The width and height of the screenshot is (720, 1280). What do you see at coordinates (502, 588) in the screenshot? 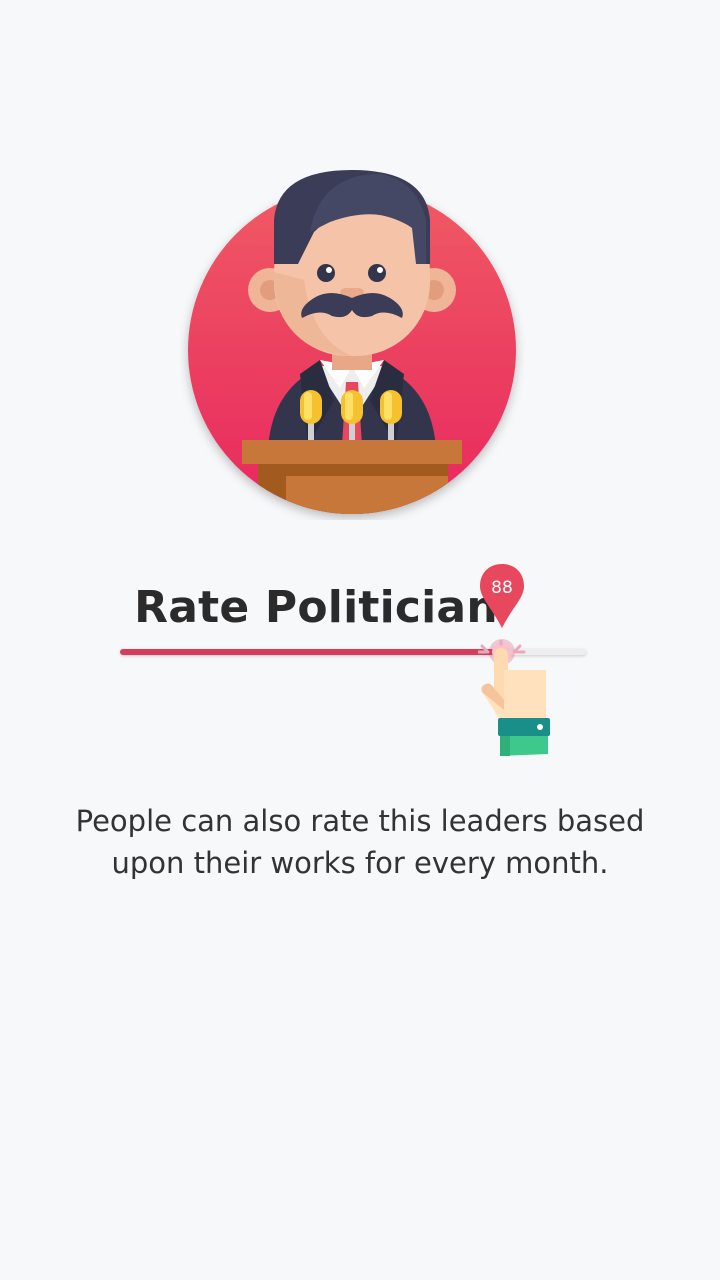
I see `rating-value: 88` at bounding box center [502, 588].